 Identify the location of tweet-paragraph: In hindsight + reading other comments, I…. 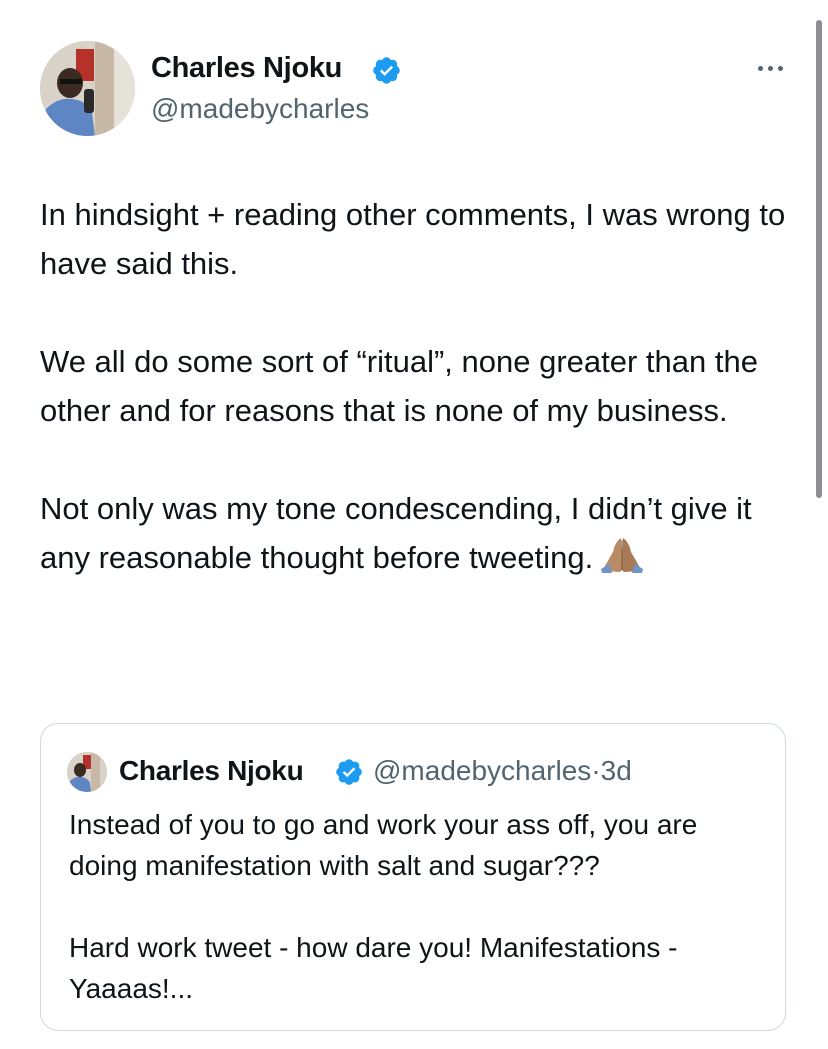
(413, 239).